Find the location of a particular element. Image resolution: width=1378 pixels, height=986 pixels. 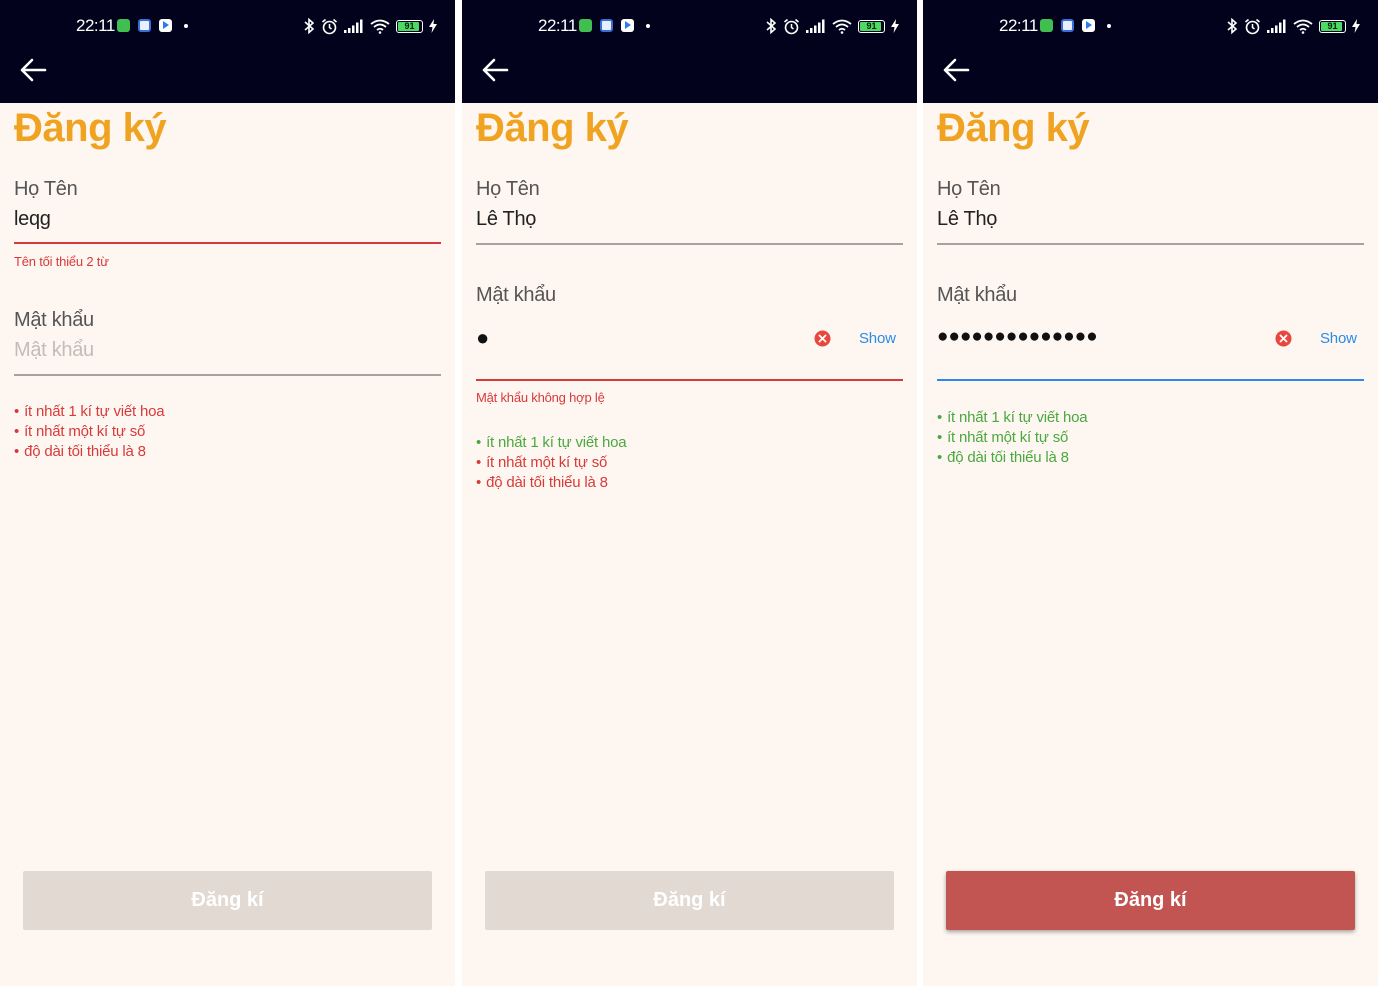

password-input: Mật khẩu is located at coordinates (54, 350).